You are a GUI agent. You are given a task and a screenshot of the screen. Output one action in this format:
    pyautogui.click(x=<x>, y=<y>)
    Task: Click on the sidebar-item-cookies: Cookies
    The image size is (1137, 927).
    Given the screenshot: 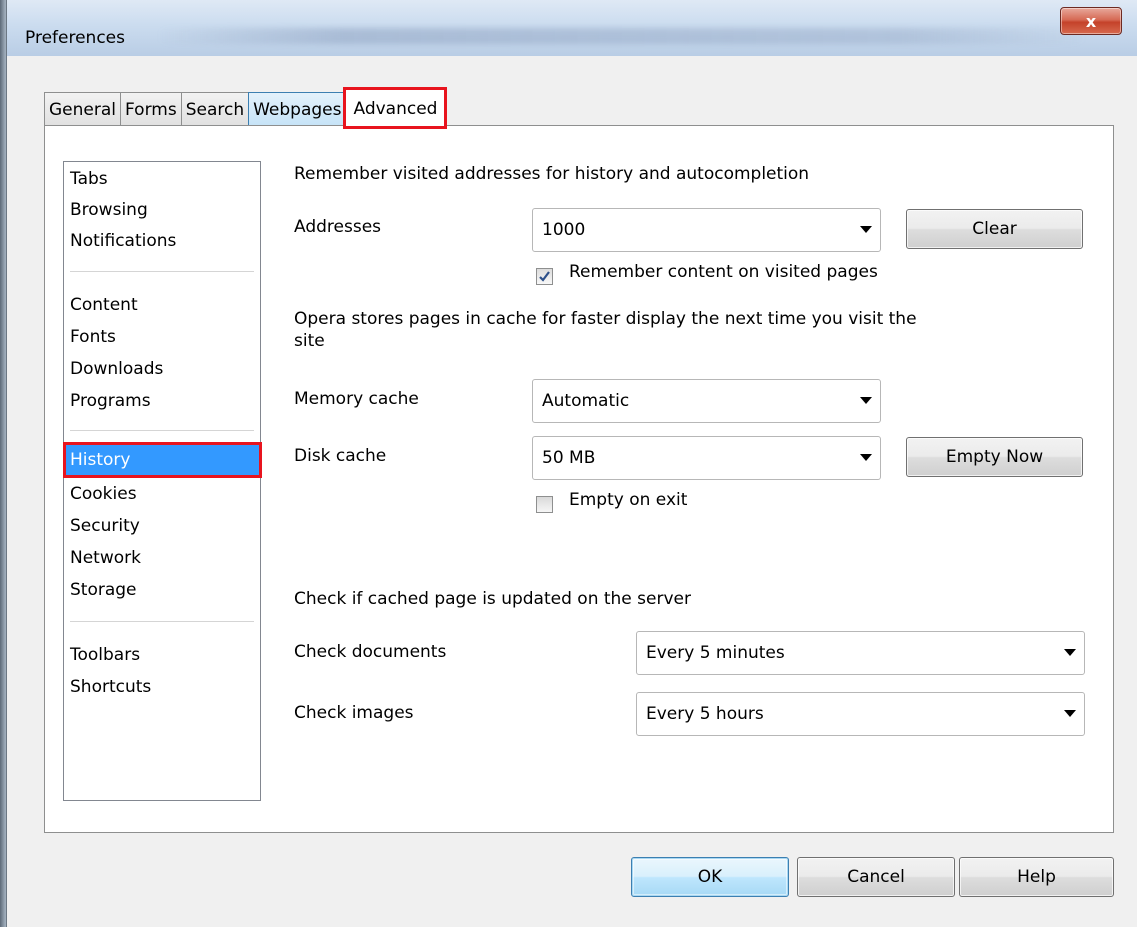 What is the action you would take?
    pyautogui.click(x=103, y=494)
    